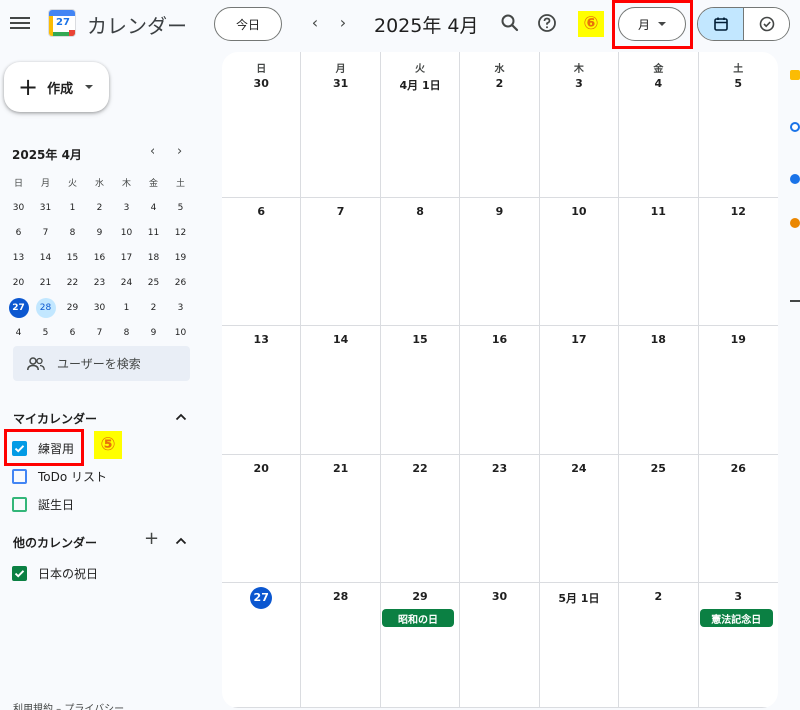 The width and height of the screenshot is (800, 710). Describe the element at coordinates (499, 339) in the screenshot. I see `date-number: 16` at that location.